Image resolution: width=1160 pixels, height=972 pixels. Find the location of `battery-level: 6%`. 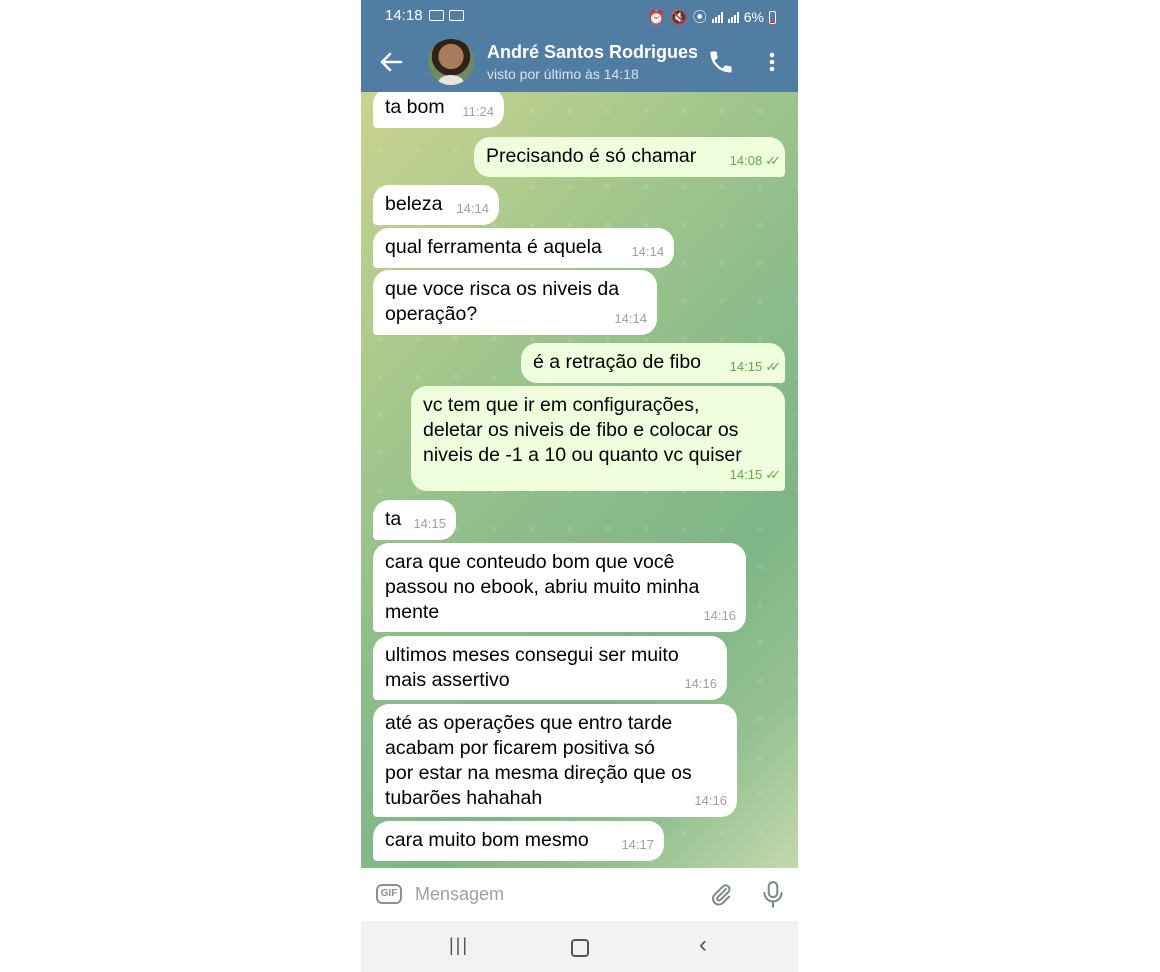

battery-level: 6% is located at coordinates (753, 17).